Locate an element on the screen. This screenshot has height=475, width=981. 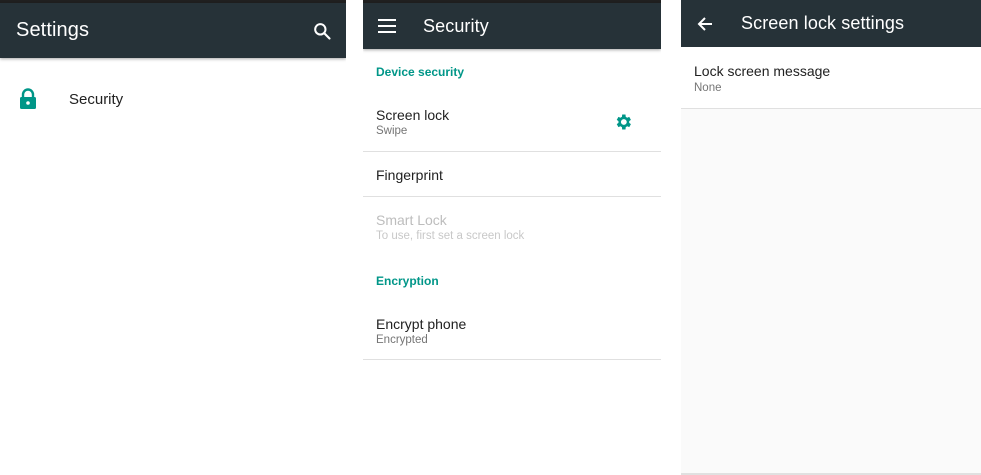
pref-title: Encrypt phone is located at coordinates (421, 324).